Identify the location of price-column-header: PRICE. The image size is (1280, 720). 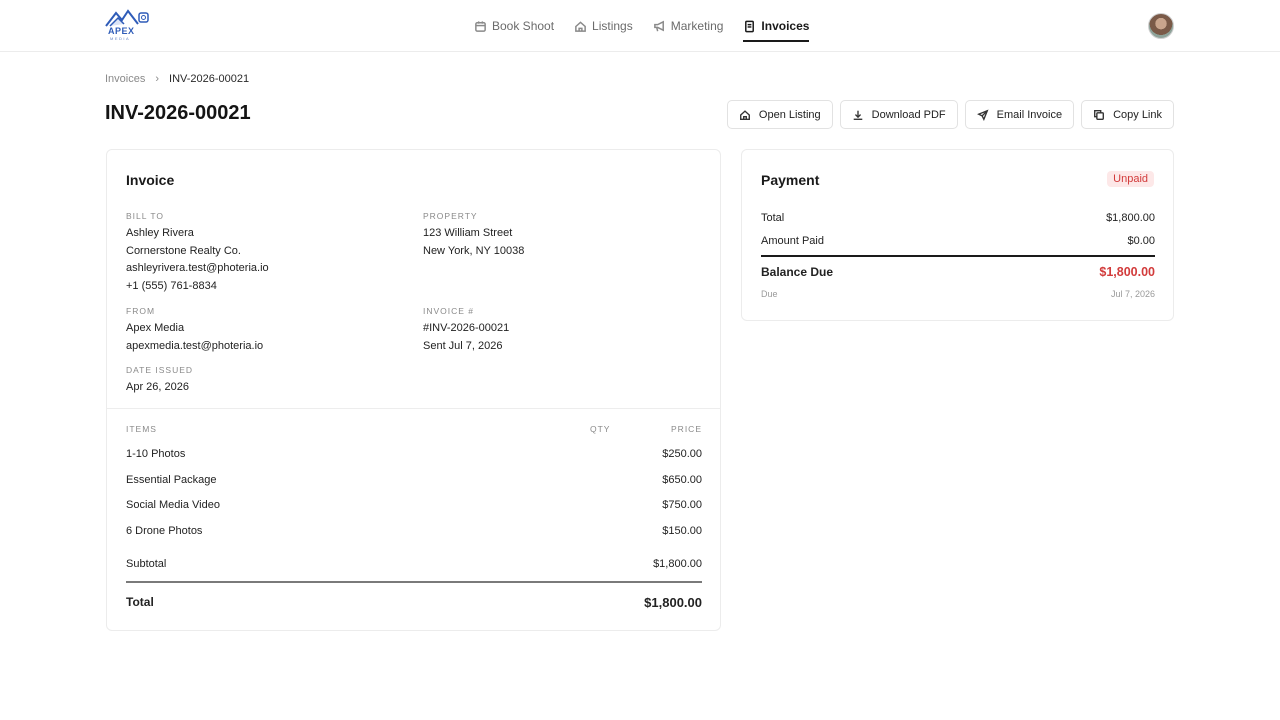
(686, 429).